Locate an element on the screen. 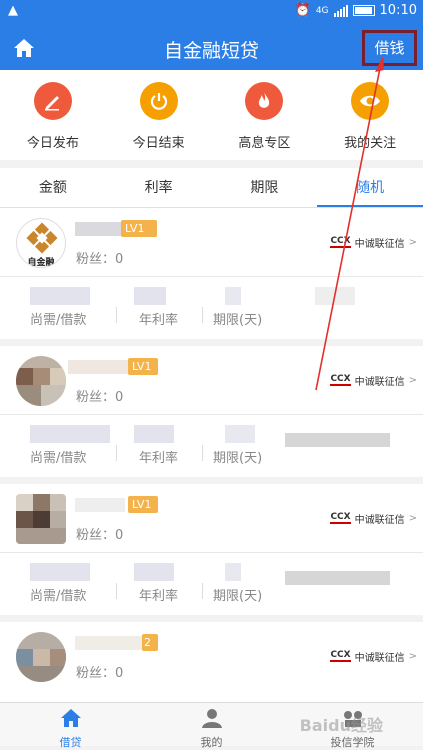  battery-icon is located at coordinates (363, 10).